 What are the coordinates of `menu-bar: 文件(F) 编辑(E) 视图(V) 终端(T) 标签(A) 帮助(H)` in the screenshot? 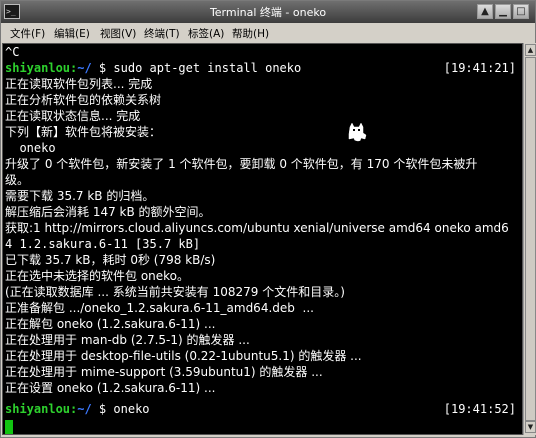 It's located at (268, 33).